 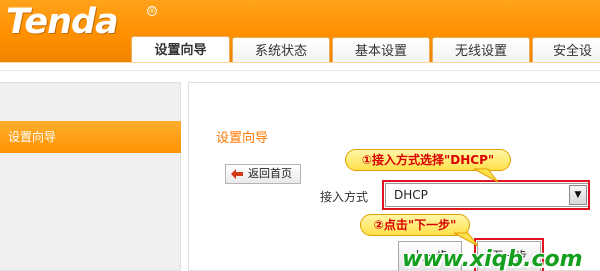 I want to click on back-home-button: 返回首页, so click(x=263, y=174).